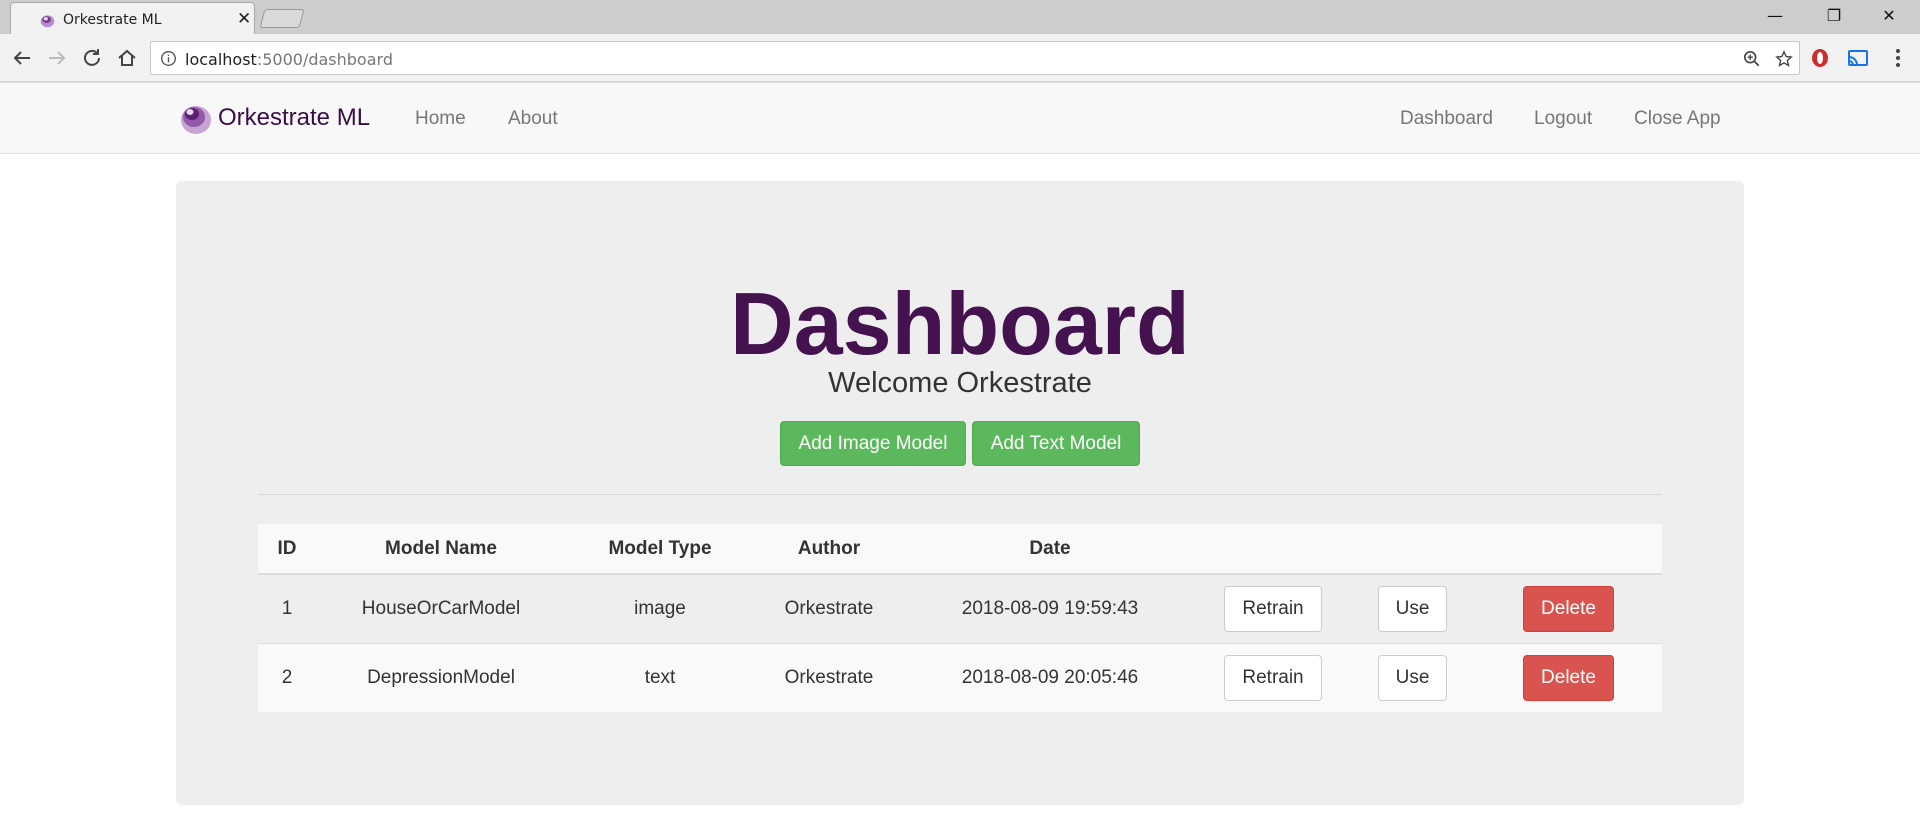 The width and height of the screenshot is (1920, 834). I want to click on window-close-button: ✕, so click(1889, 16).